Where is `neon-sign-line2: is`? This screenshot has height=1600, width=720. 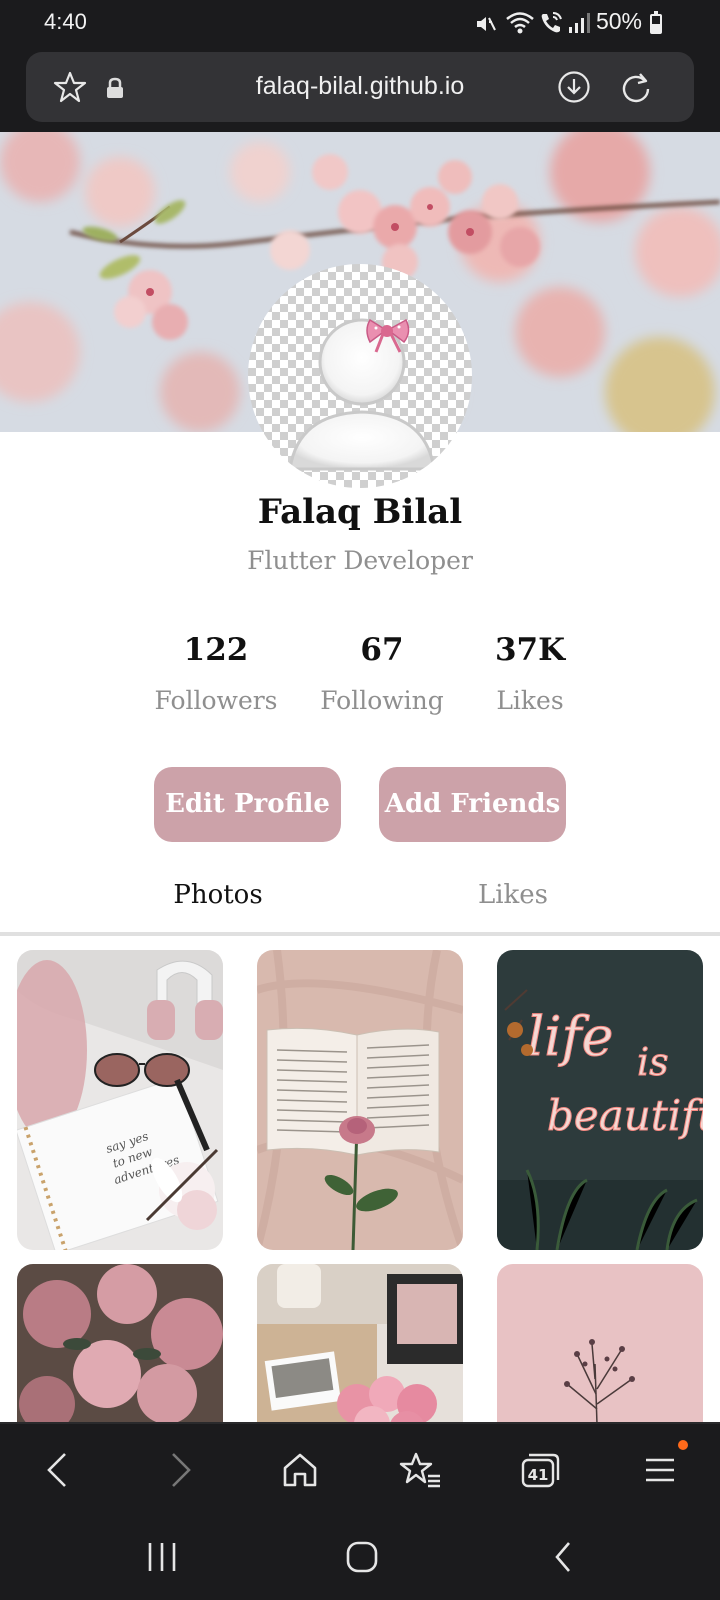
neon-sign-line2: is is located at coordinates (653, 1062).